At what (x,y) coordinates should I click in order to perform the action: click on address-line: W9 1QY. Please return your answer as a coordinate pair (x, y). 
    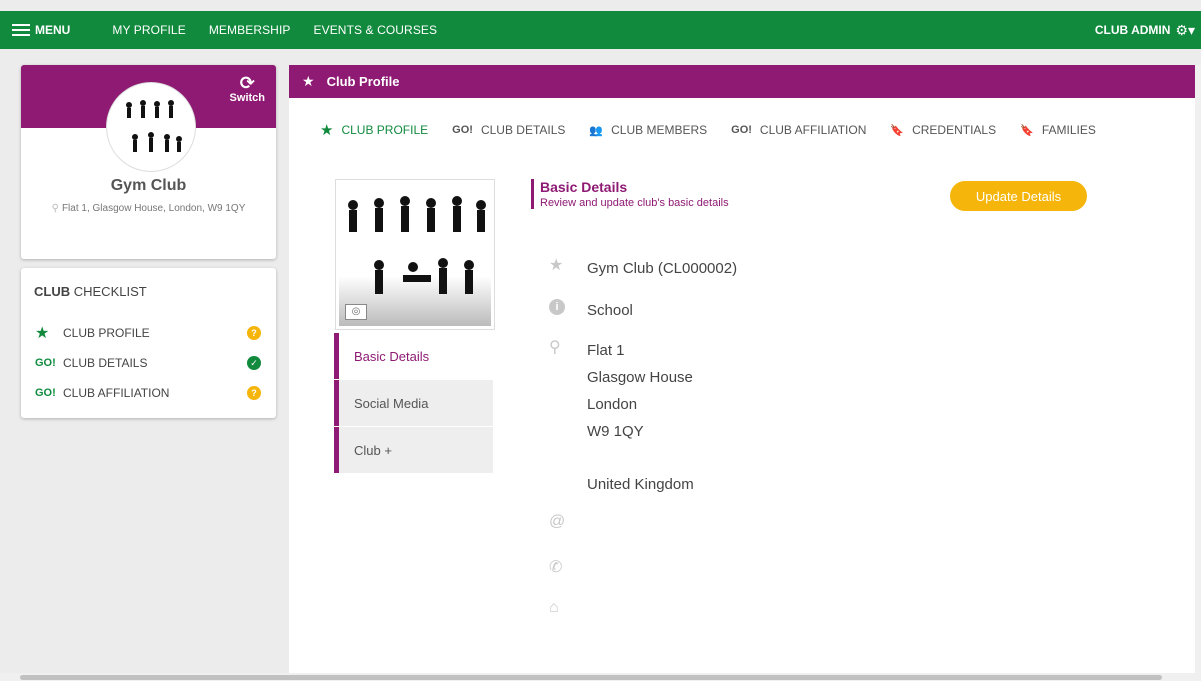
    Looking at the image, I should click on (615, 431).